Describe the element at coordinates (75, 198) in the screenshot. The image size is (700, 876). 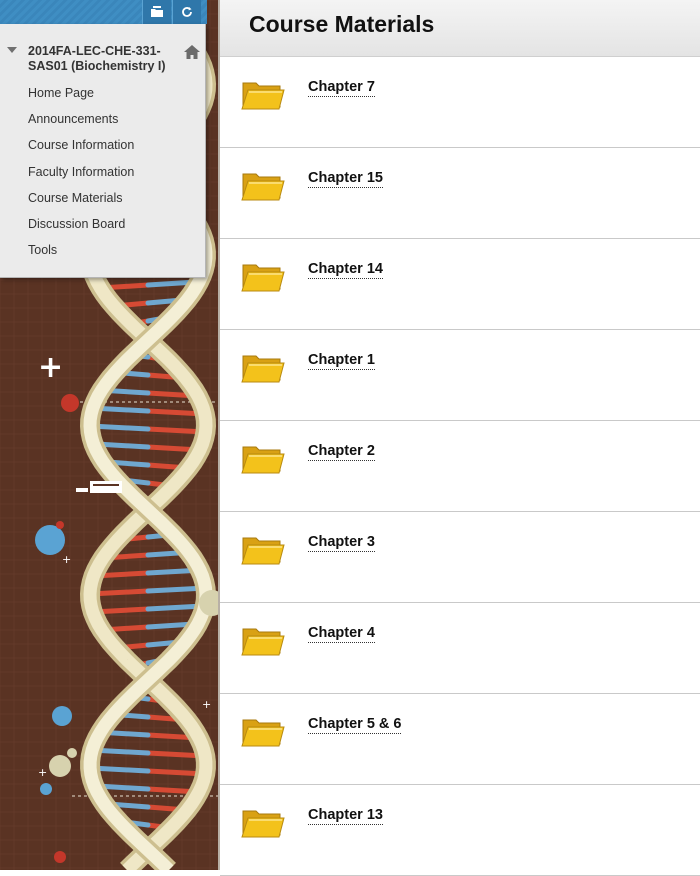
I see `menu-item-course-materials: Course Materials` at that location.